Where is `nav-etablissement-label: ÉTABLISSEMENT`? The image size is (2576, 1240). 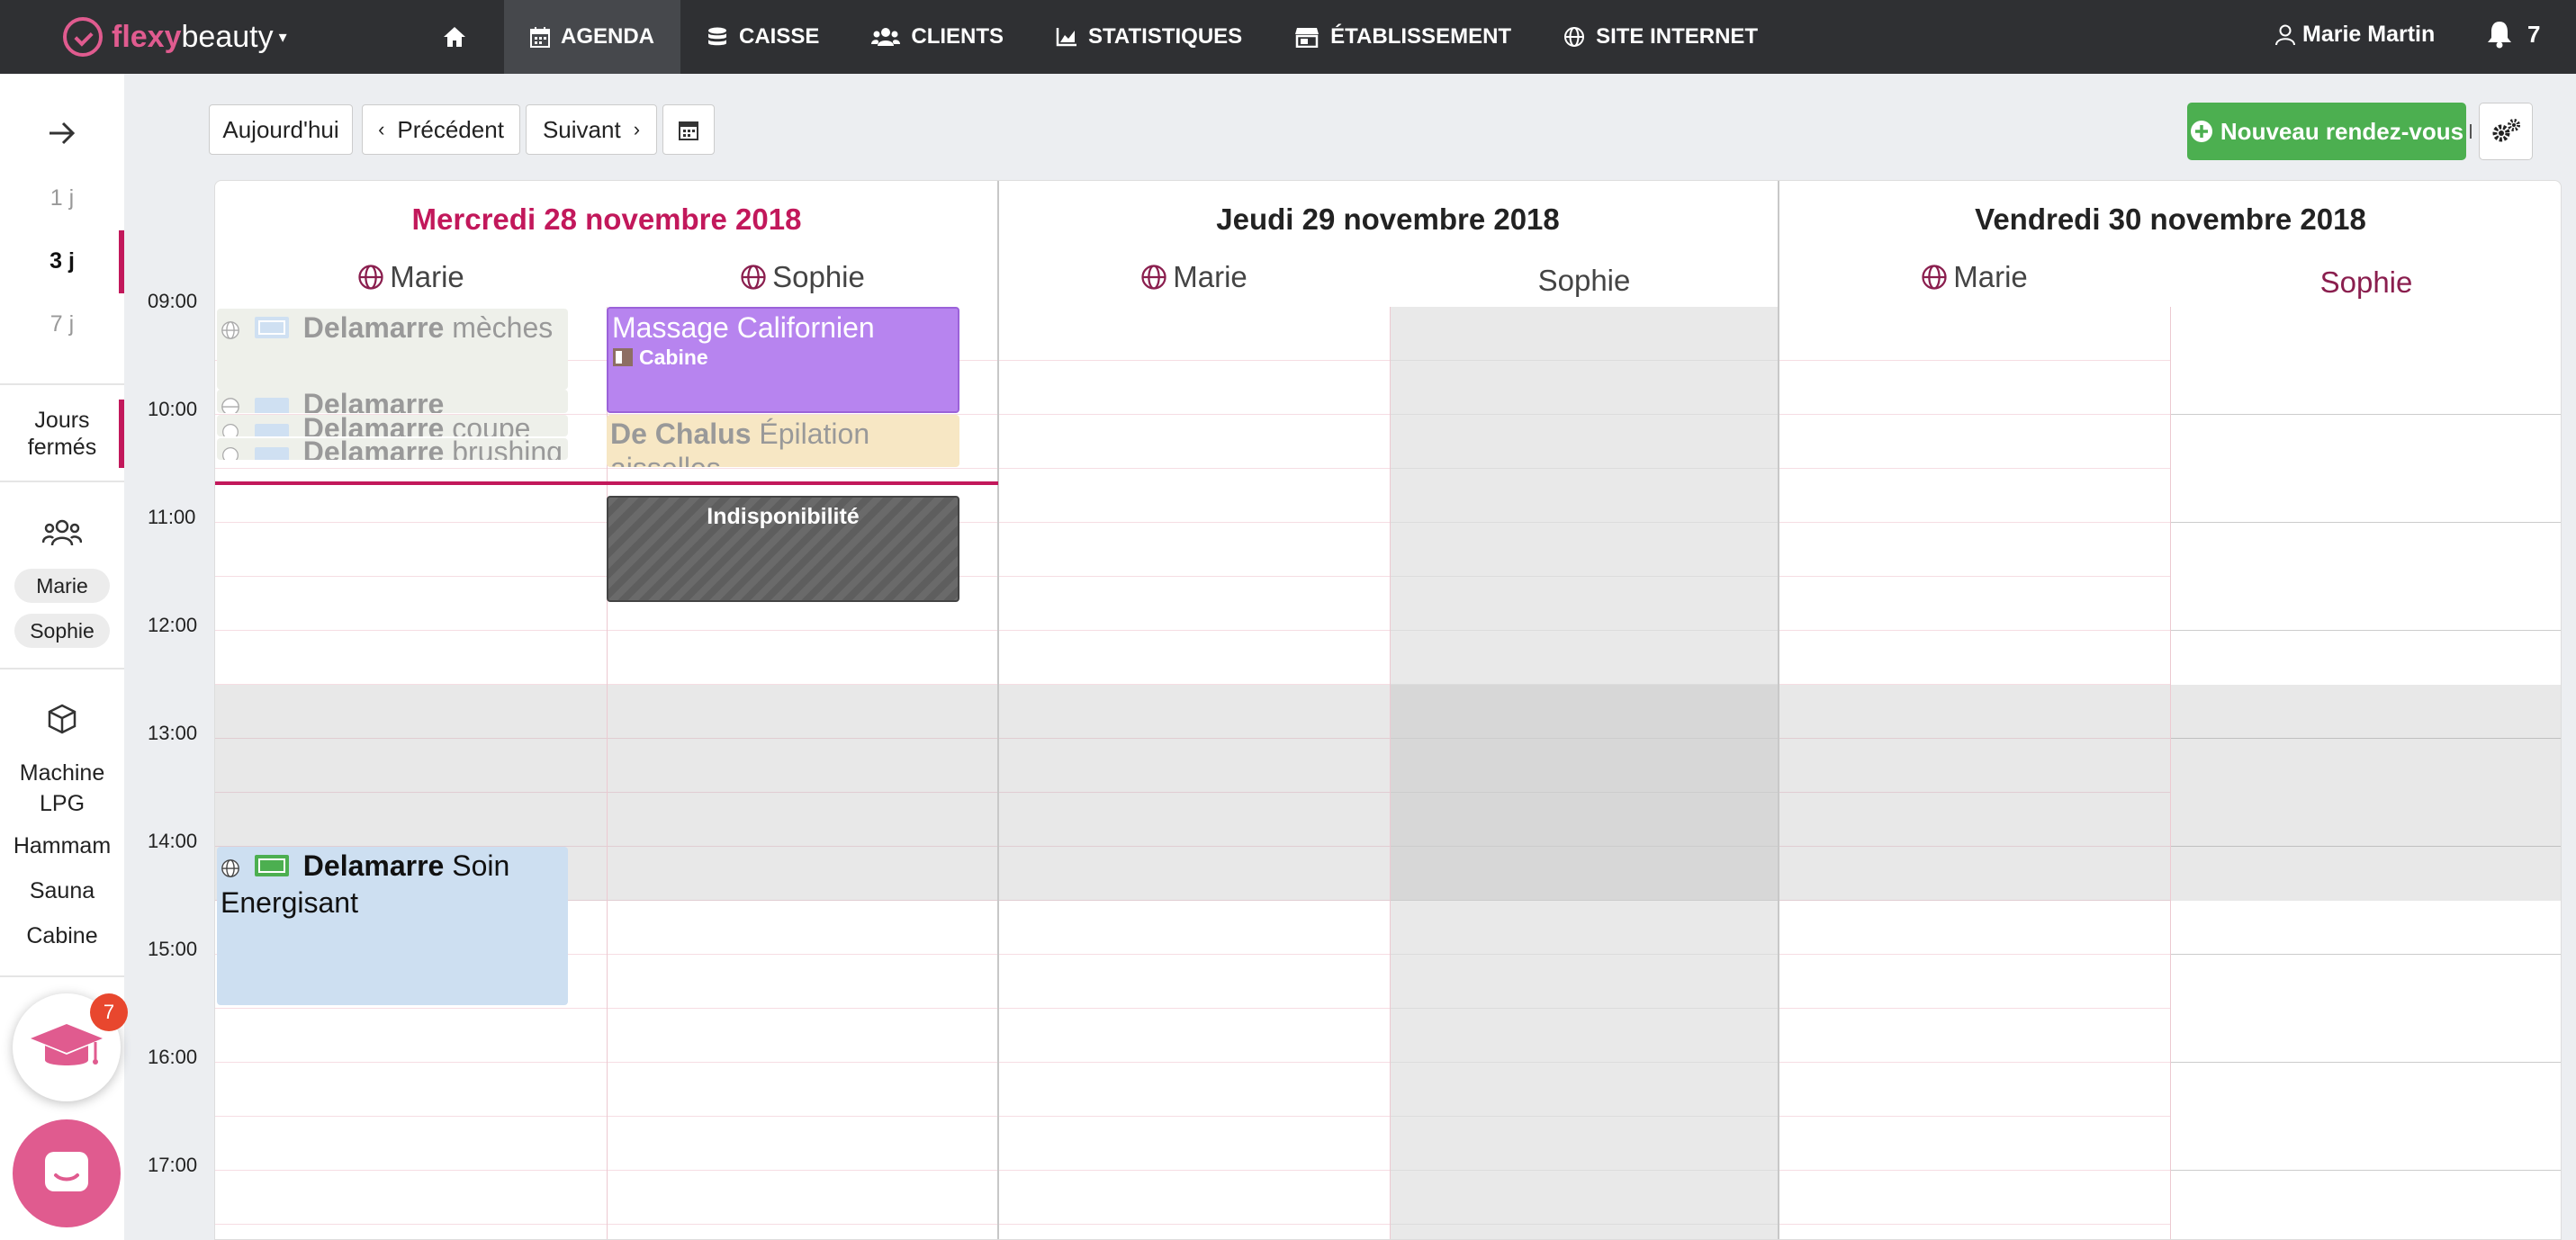
nav-etablissement-label: ÉTABLISSEMENT is located at coordinates (1421, 36).